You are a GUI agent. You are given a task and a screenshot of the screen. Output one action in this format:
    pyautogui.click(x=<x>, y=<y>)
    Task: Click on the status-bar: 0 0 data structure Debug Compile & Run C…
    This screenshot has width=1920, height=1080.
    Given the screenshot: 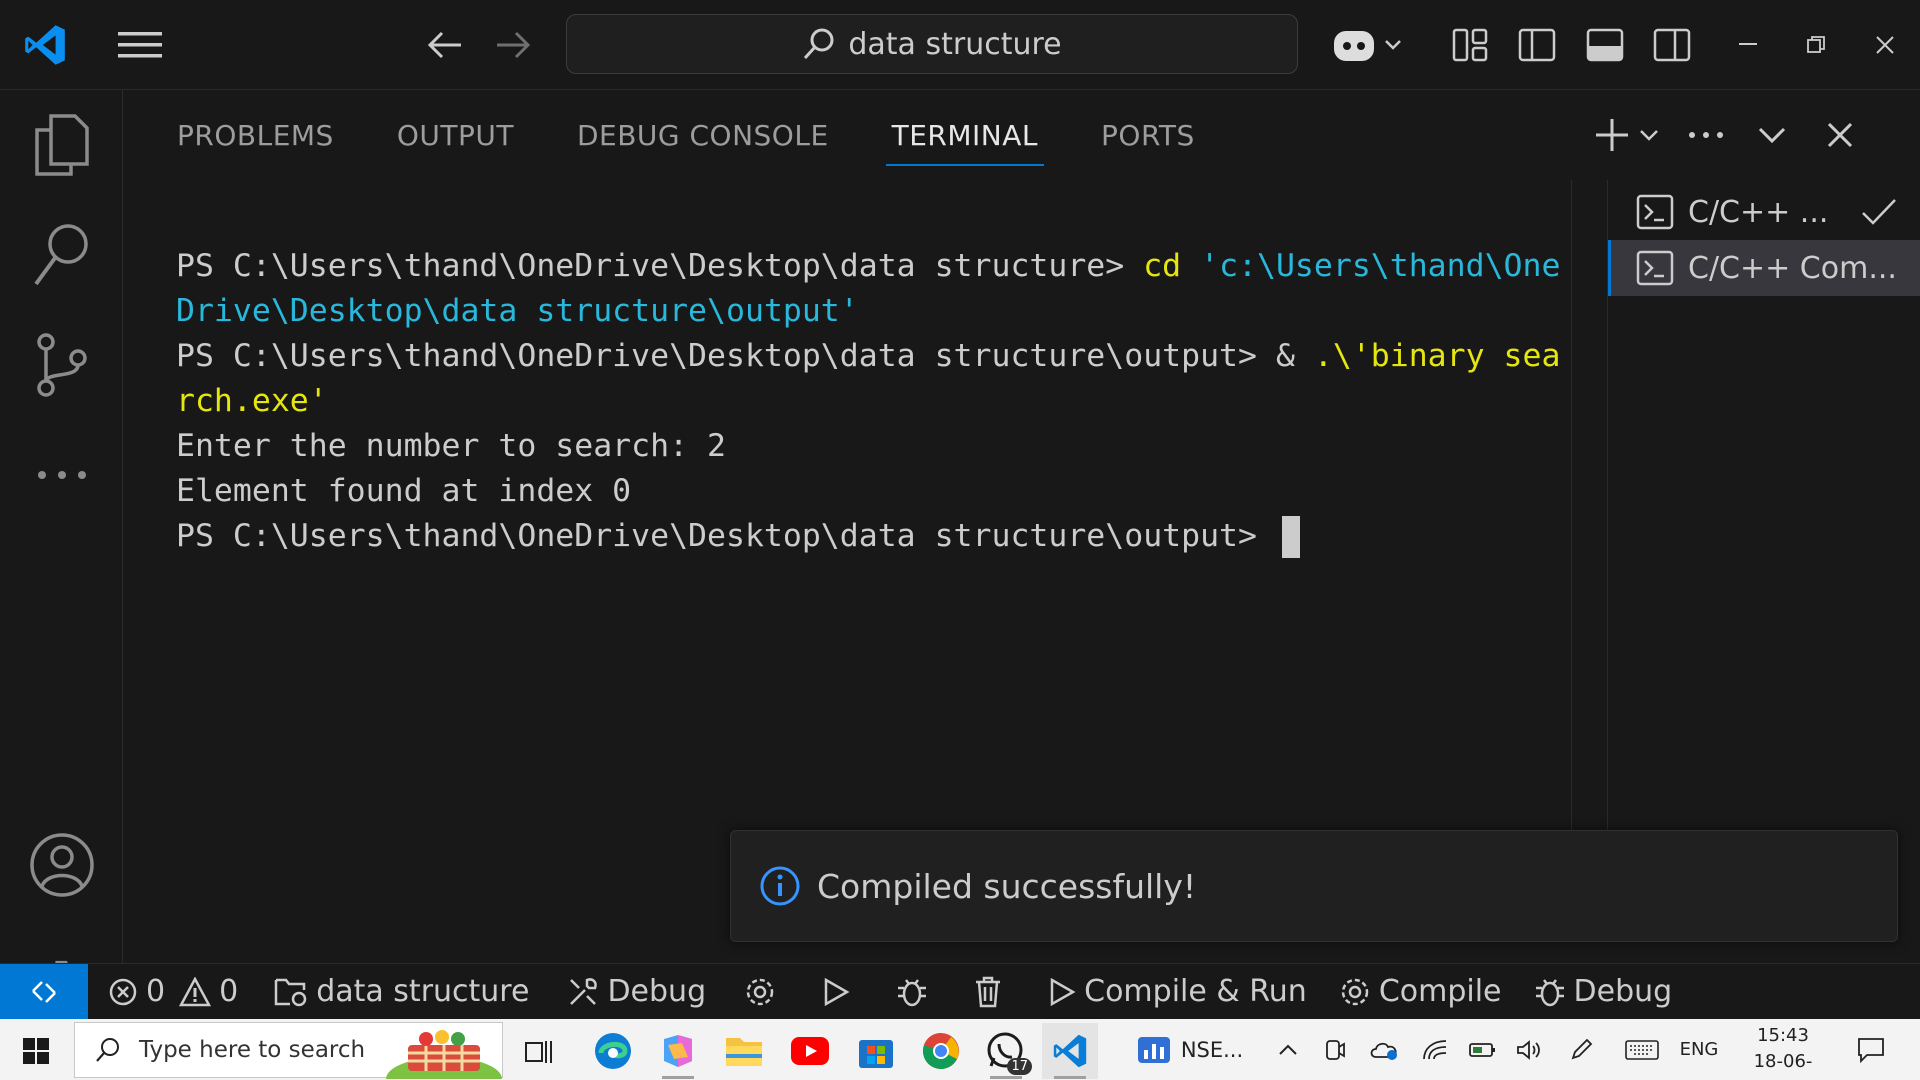 What is the action you would take?
    pyautogui.click(x=960, y=991)
    